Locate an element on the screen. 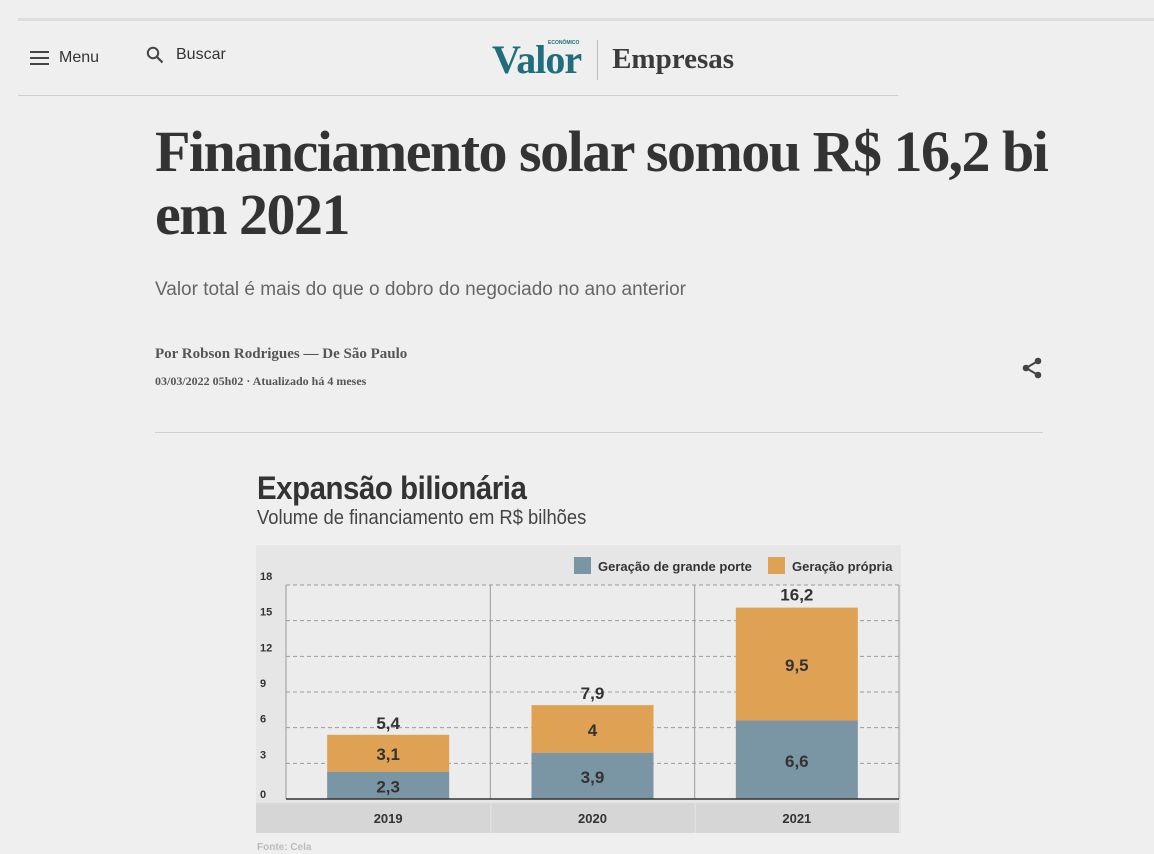  logo-small-text: ECONÔMICO is located at coordinates (564, 43).